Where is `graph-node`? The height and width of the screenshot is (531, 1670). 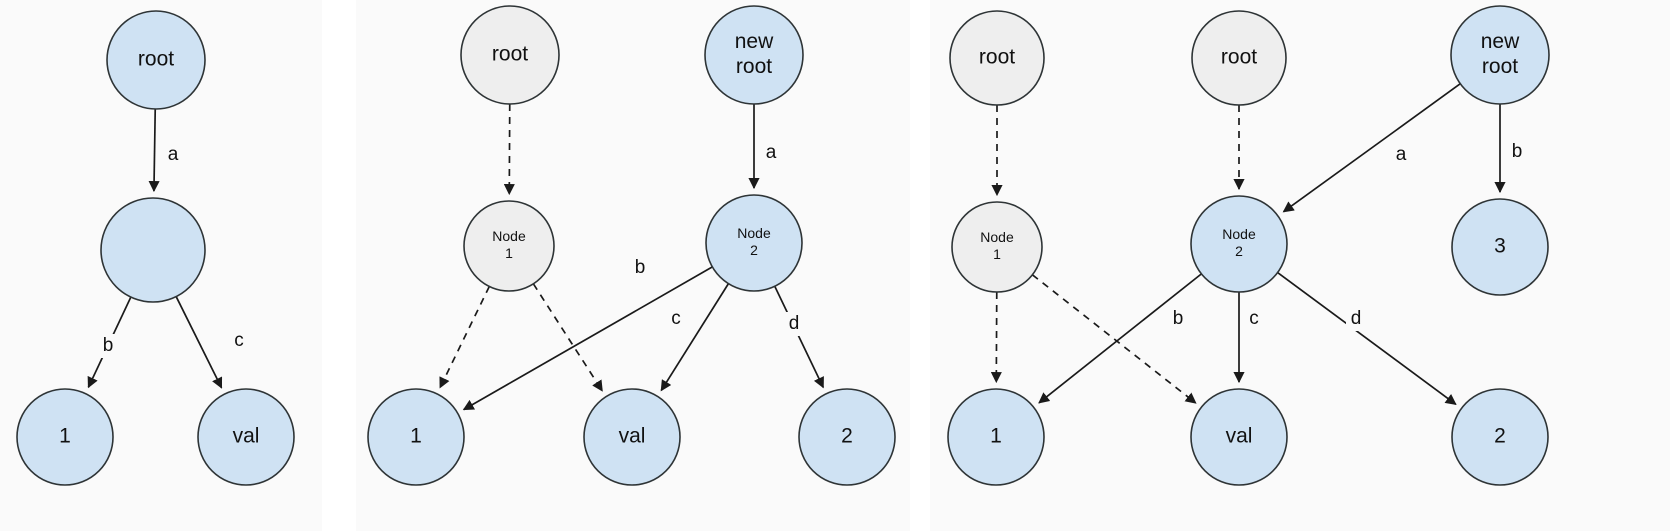 graph-node is located at coordinates (153, 250).